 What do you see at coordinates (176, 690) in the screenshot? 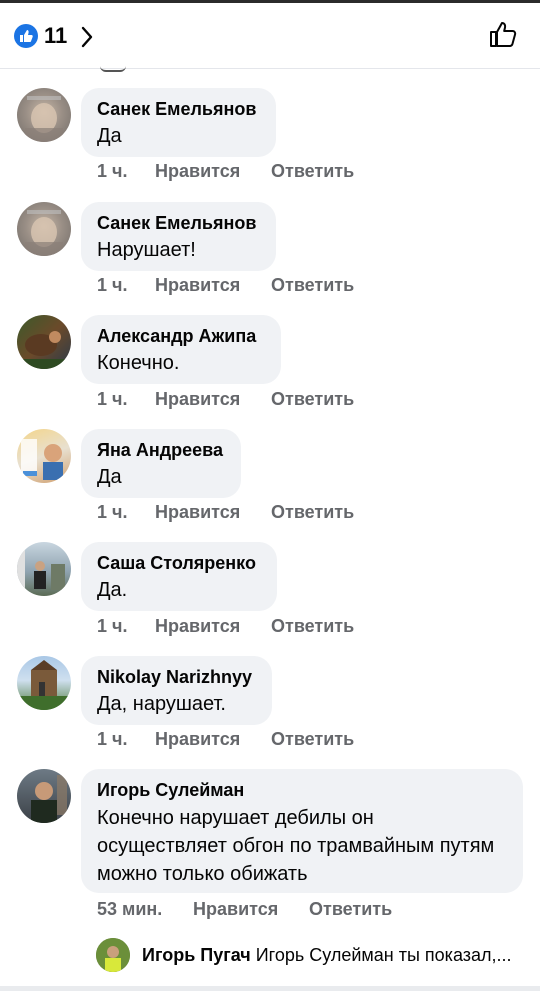
I see `comment-bubble: Nikolay Narizhnyy Да, нарушает.` at bounding box center [176, 690].